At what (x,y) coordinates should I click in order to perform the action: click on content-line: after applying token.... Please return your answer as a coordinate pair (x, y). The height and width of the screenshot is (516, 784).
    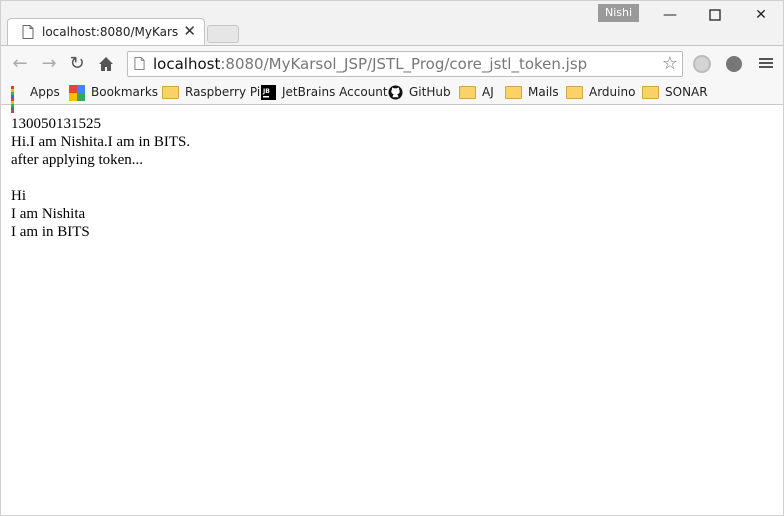
    Looking at the image, I should click on (77, 160).